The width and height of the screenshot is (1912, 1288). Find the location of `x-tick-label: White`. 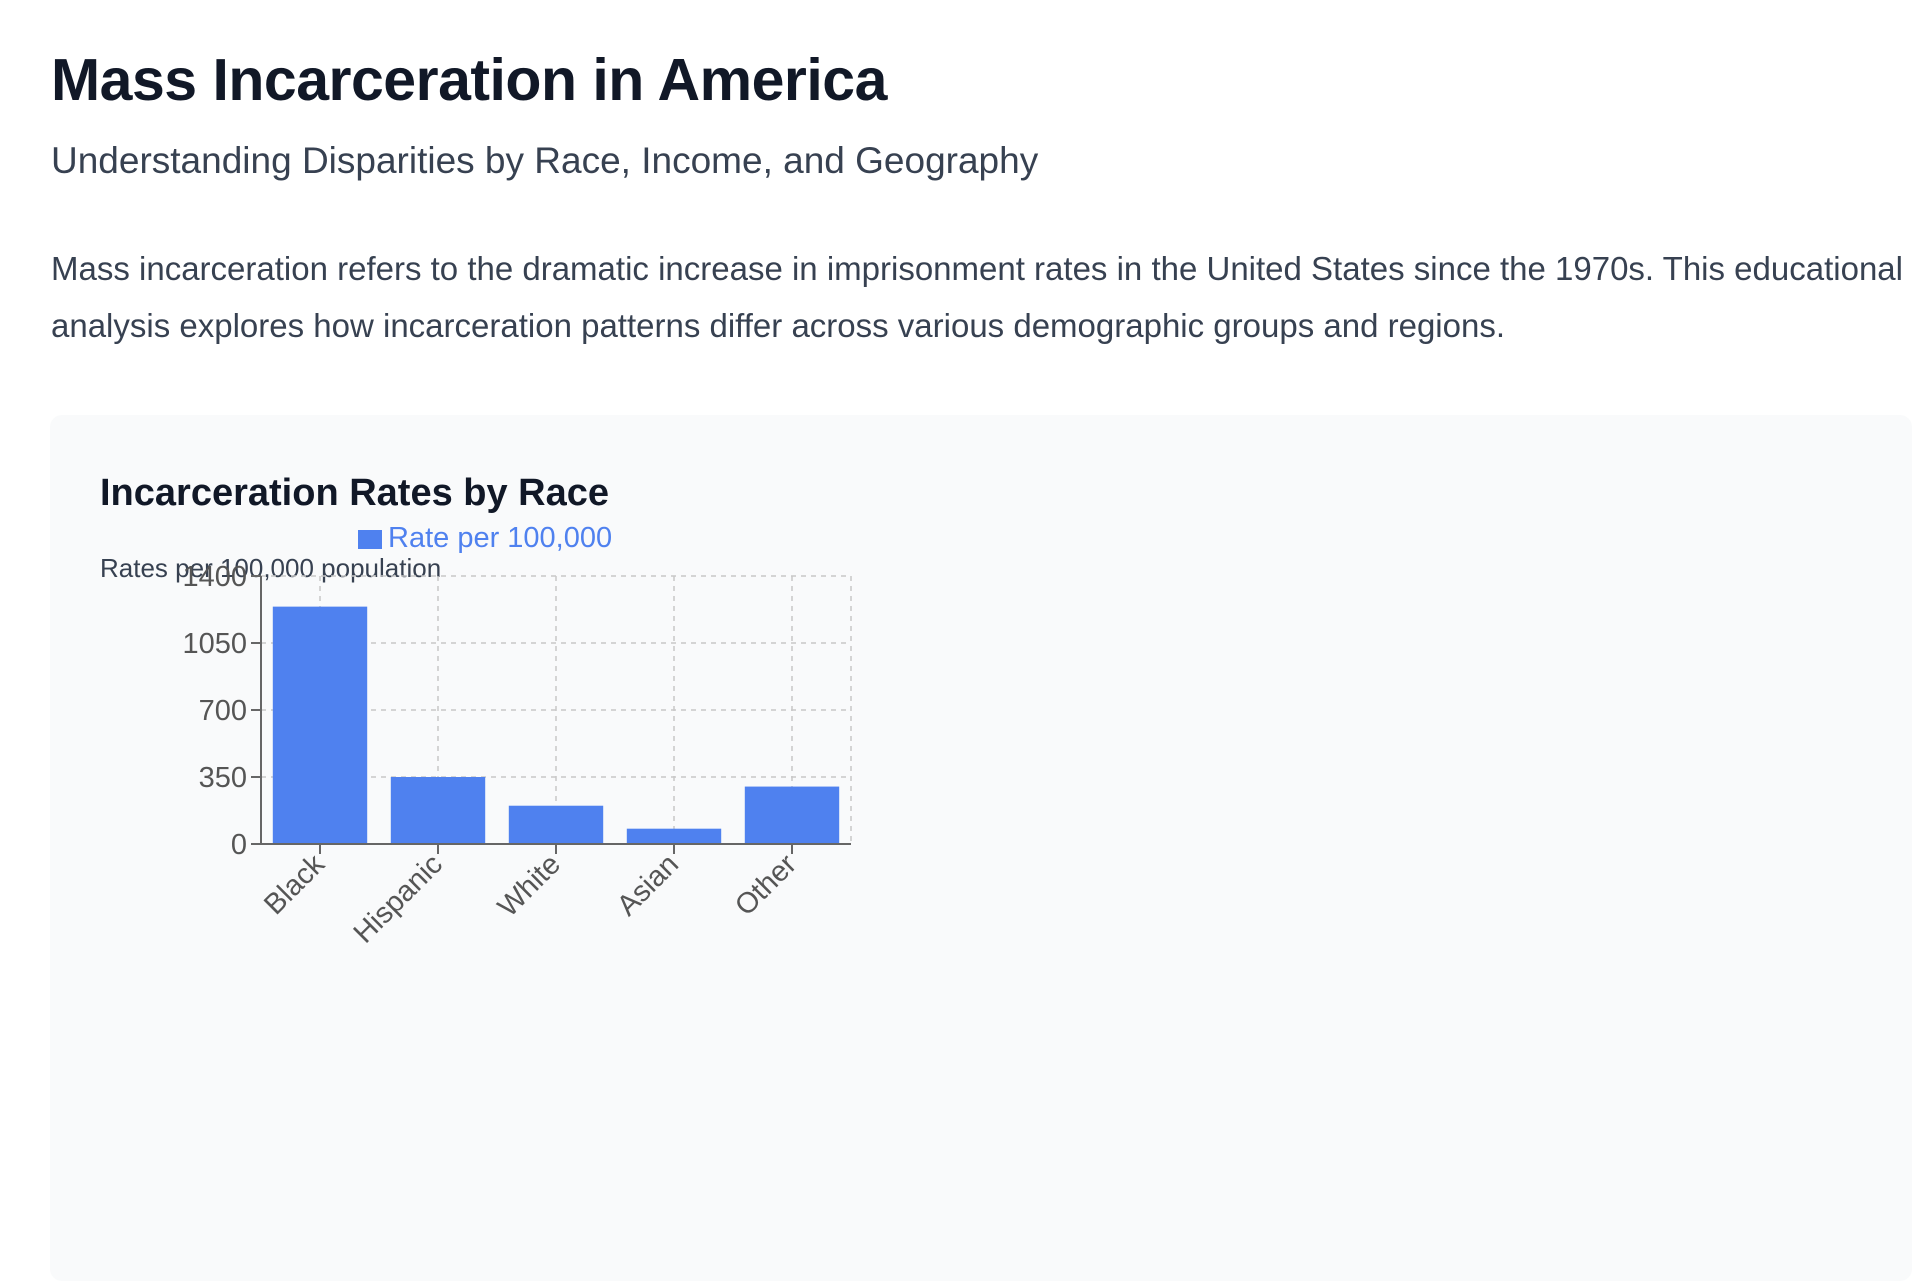

x-tick-label: White is located at coordinates (529, 885).